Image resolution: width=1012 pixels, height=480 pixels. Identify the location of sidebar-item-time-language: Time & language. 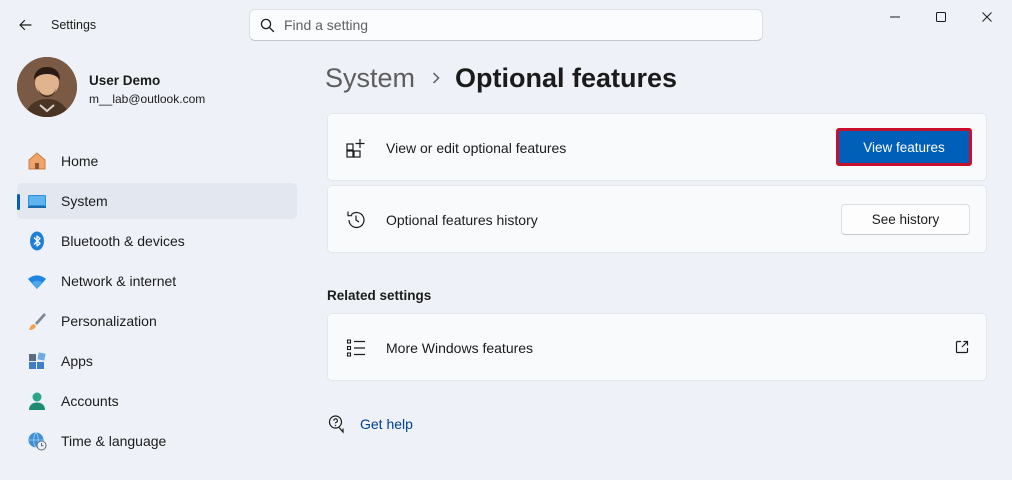
(157, 441).